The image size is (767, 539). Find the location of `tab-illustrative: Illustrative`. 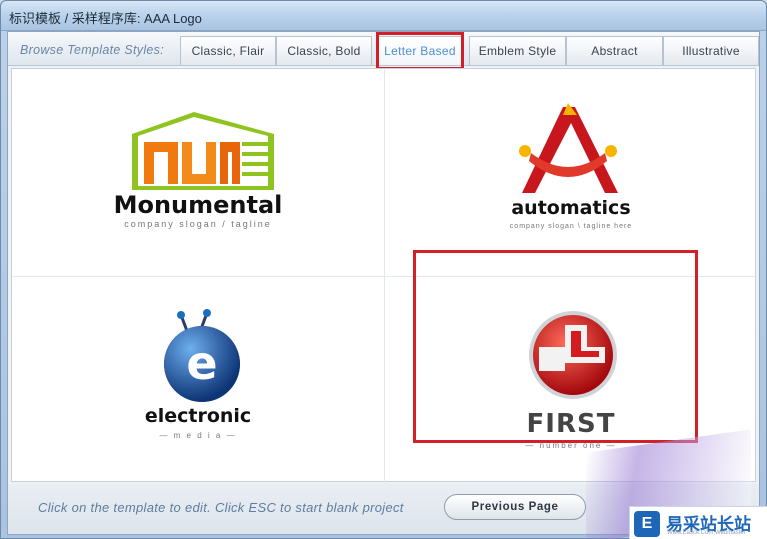

tab-illustrative: Illustrative is located at coordinates (711, 50).